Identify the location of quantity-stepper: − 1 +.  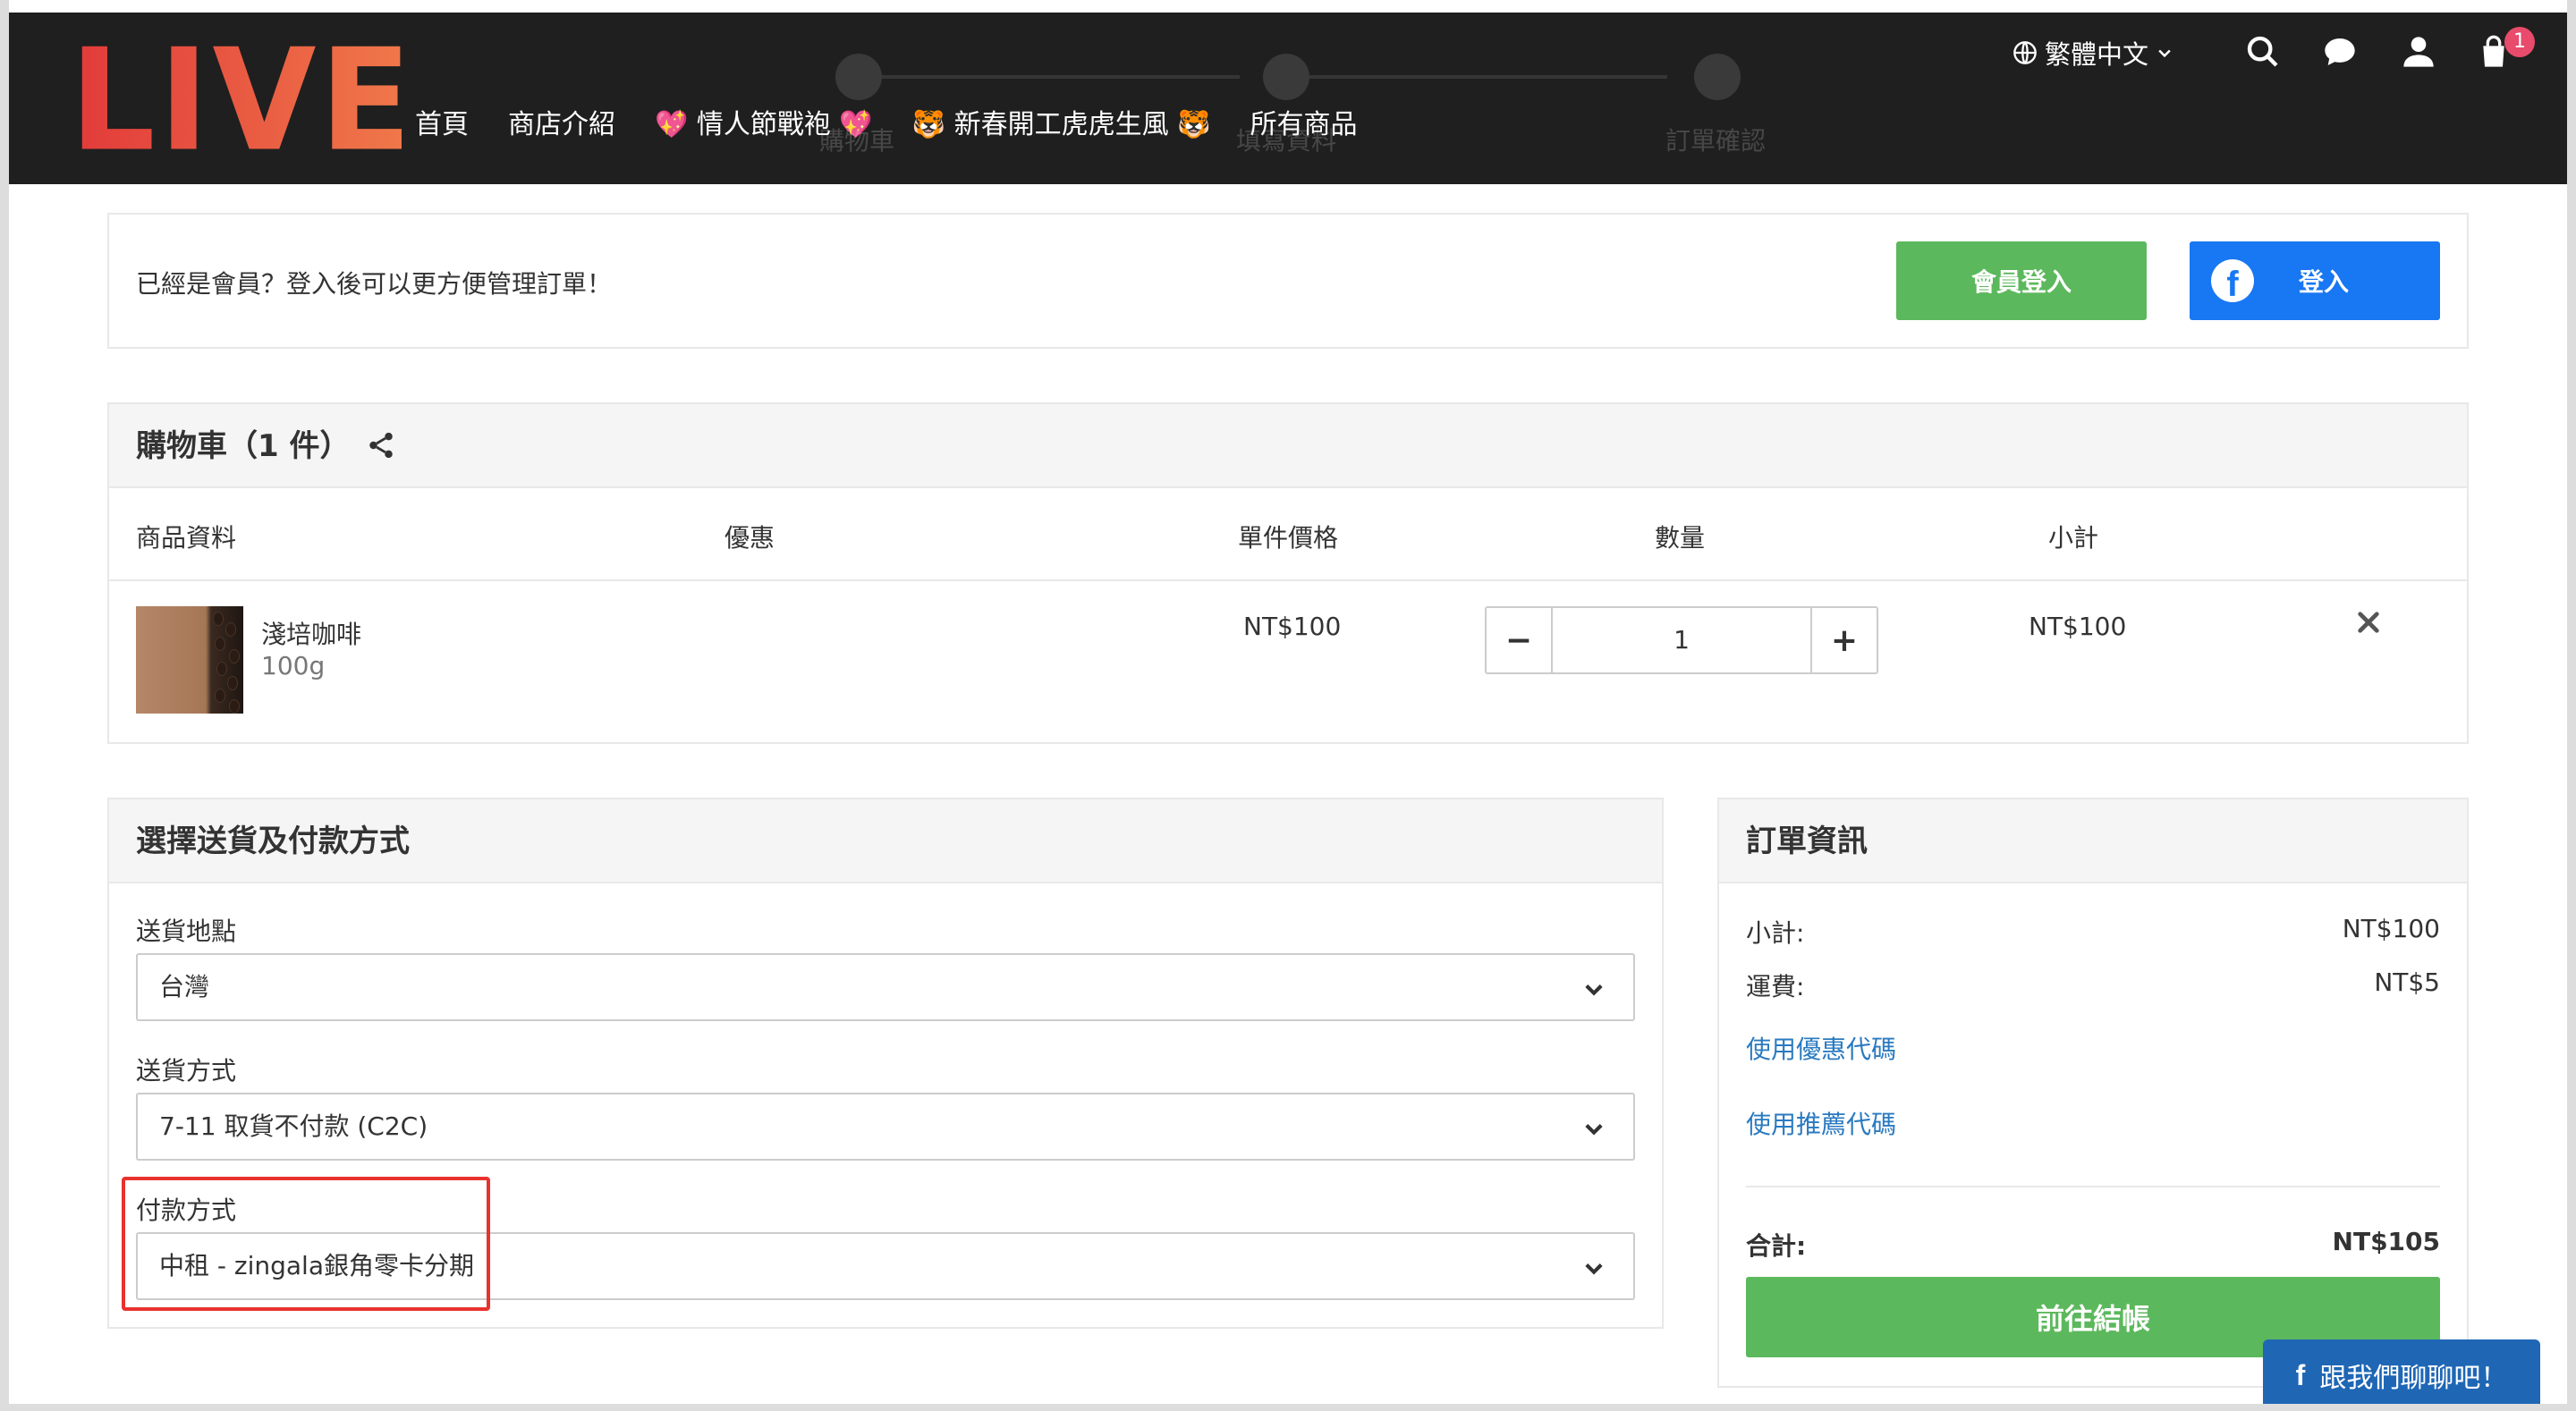
(1681, 640).